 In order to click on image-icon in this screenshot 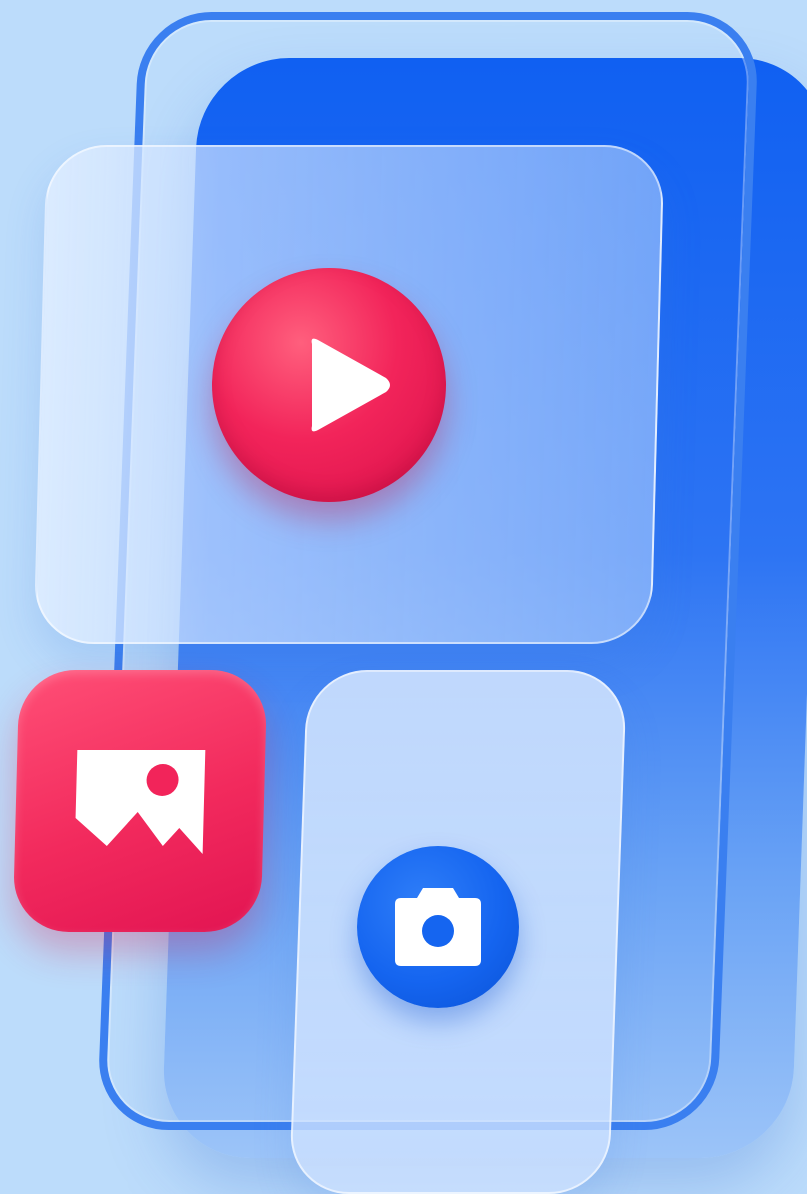, I will do `click(140, 802)`.